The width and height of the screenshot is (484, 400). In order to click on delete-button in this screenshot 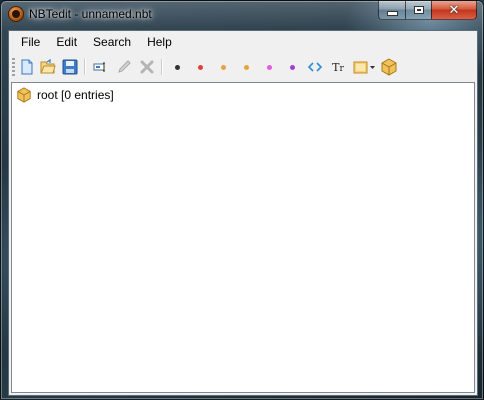, I will do `click(147, 67)`.